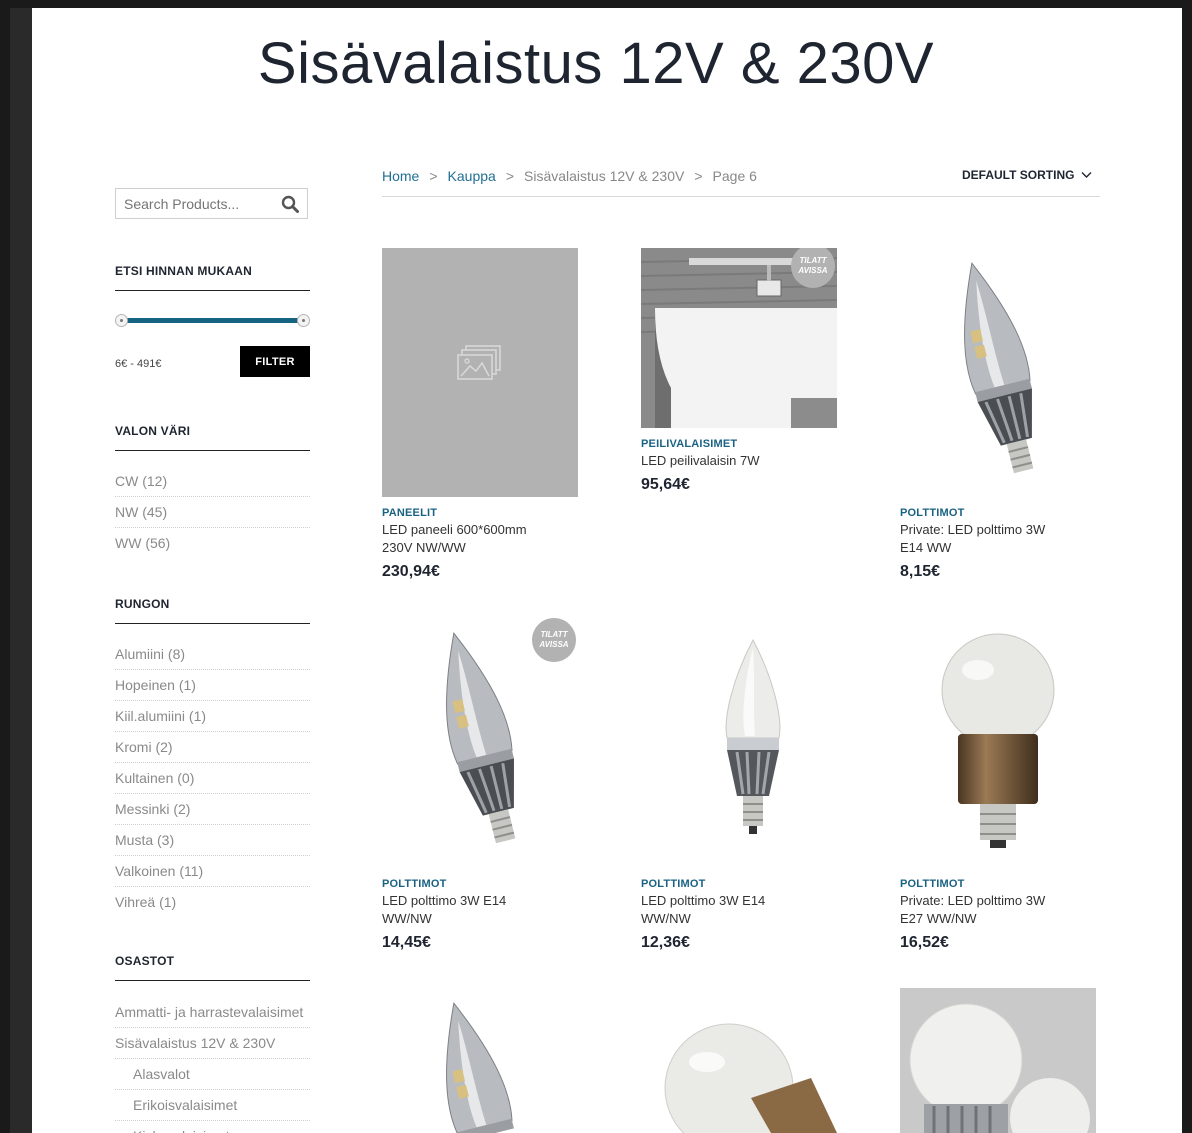  Describe the element at coordinates (479, 362) in the screenshot. I see `placeholder-image-icon` at that location.